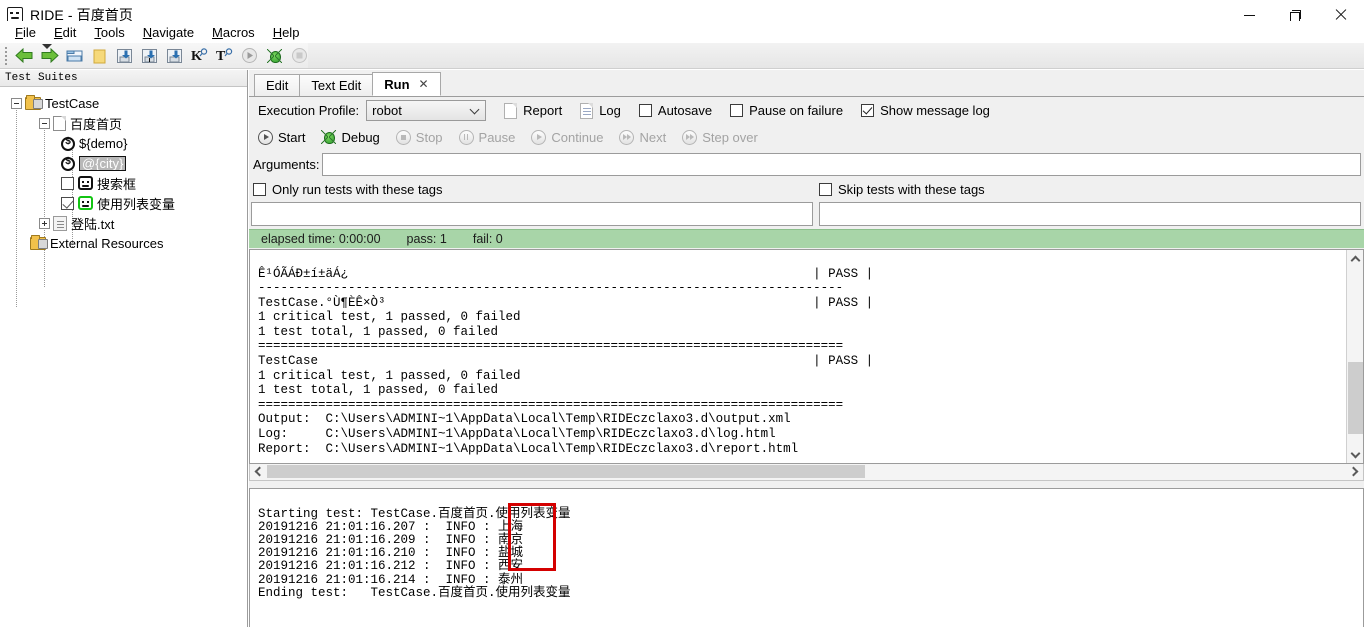 The height and width of the screenshot is (627, 1364). Describe the element at coordinates (281, 137) in the screenshot. I see `start-button: Start` at that location.